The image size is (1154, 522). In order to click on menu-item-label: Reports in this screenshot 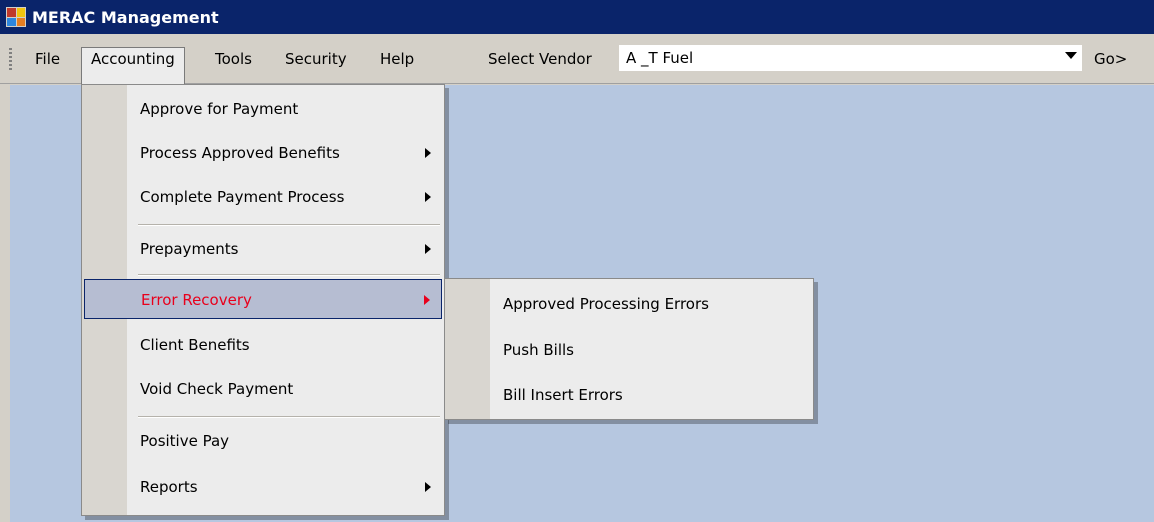, I will do `click(169, 487)`.